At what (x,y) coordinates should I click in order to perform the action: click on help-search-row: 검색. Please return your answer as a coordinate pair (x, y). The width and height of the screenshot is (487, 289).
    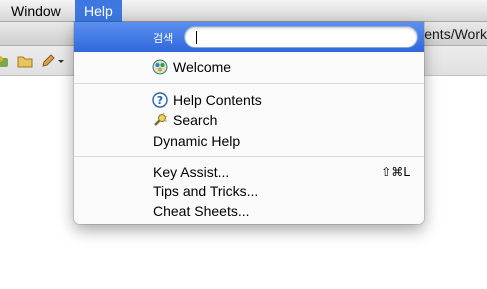
    Looking at the image, I should click on (249, 37).